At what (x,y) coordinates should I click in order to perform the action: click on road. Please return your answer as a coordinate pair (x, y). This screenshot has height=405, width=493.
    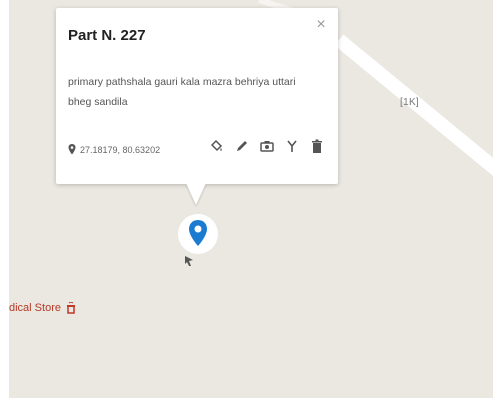
    Looking at the image, I should click on (413, 105).